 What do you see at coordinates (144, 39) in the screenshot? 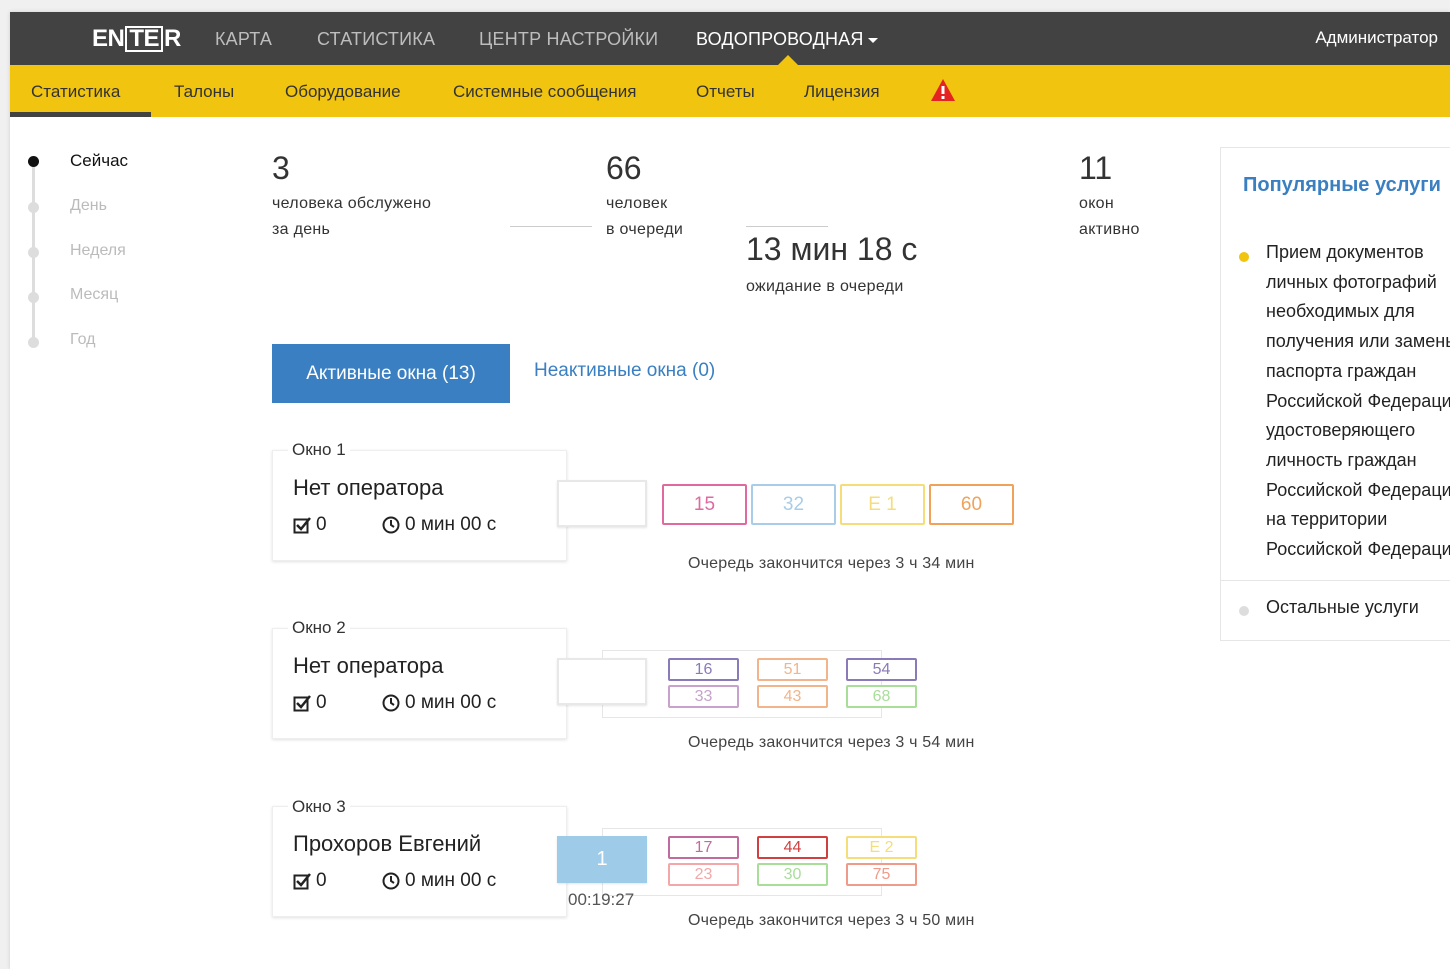
I see `logo-text-box: TE` at bounding box center [144, 39].